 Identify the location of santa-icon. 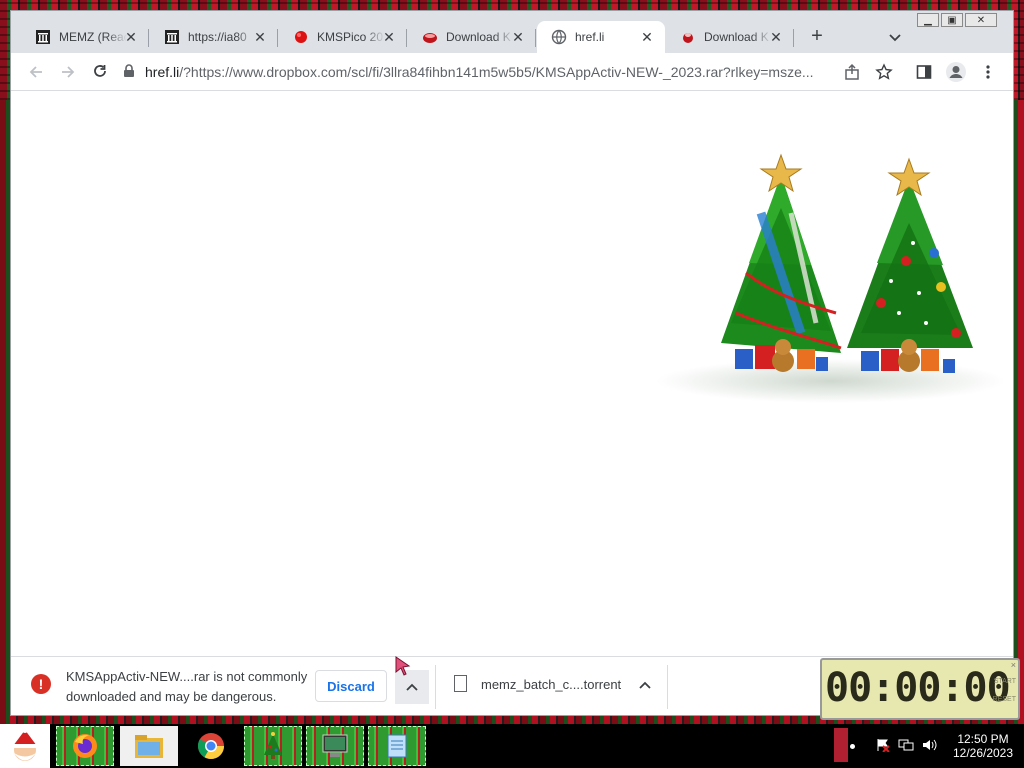
(25, 744).